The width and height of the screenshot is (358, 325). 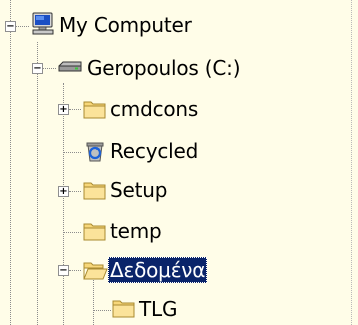 I want to click on recycle-bin-icon, so click(x=95, y=152).